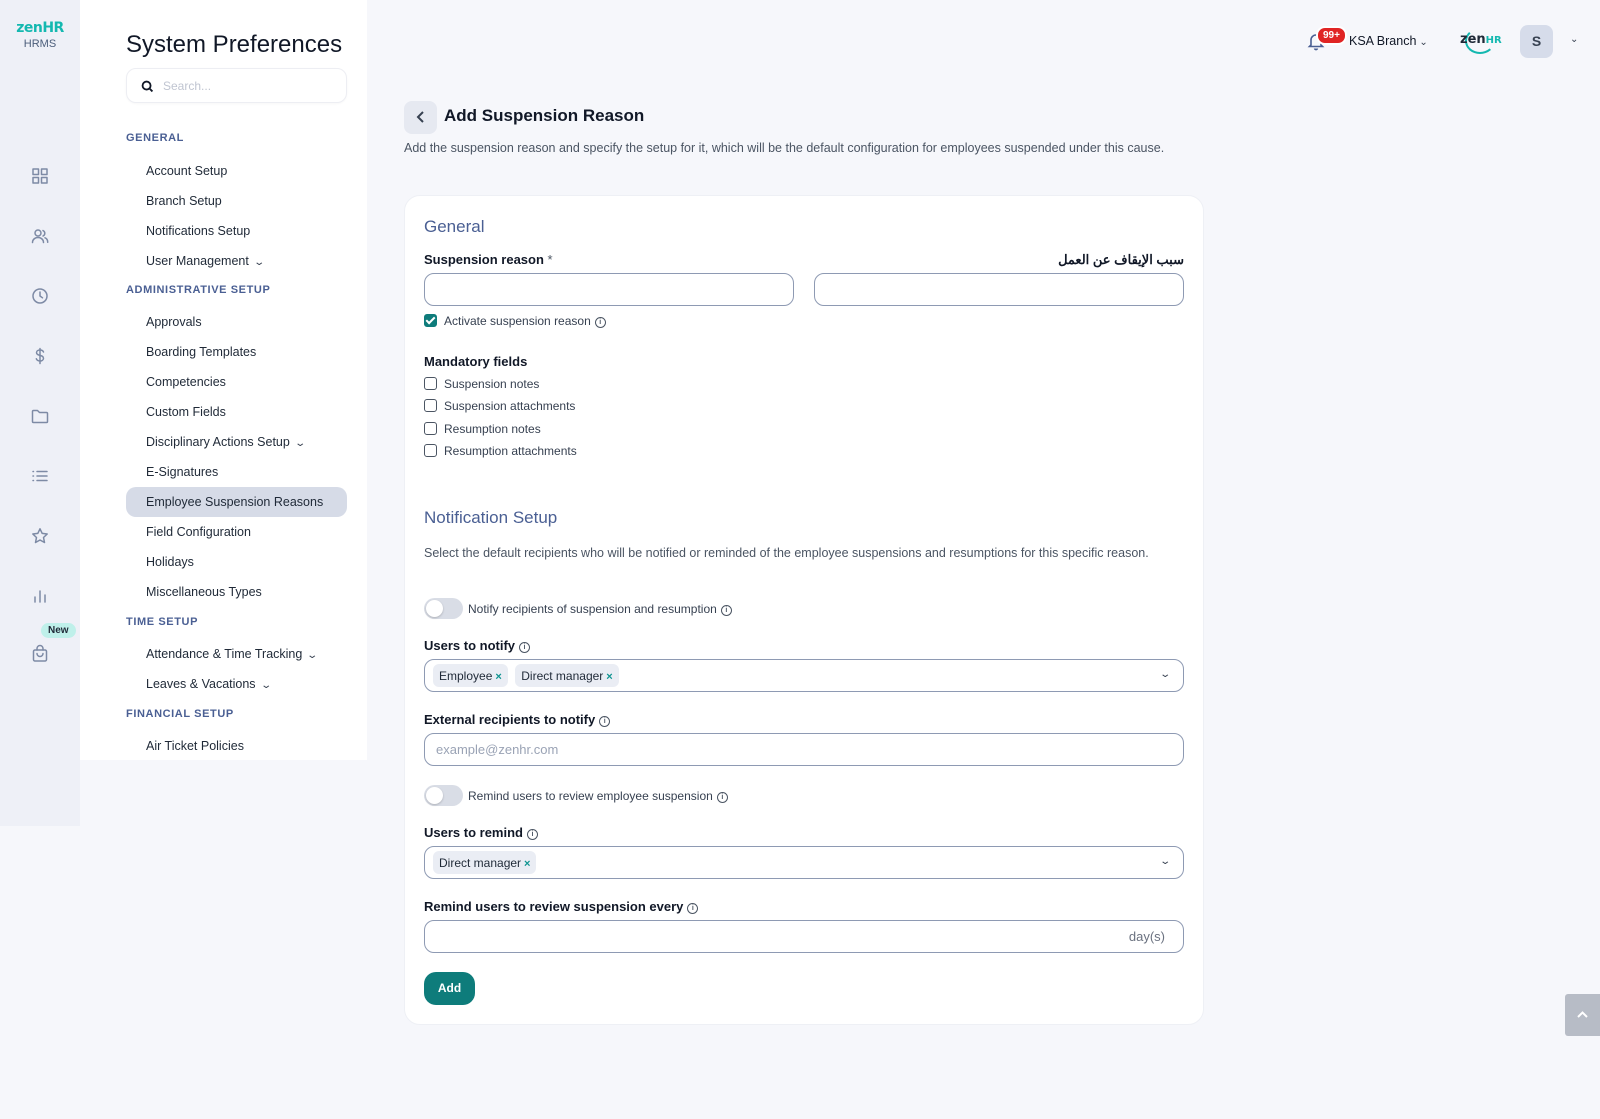 The height and width of the screenshot is (1119, 1600). Describe the element at coordinates (804, 862) in the screenshot. I see `users-to-remind-select: Direct manager × ⌄` at that location.